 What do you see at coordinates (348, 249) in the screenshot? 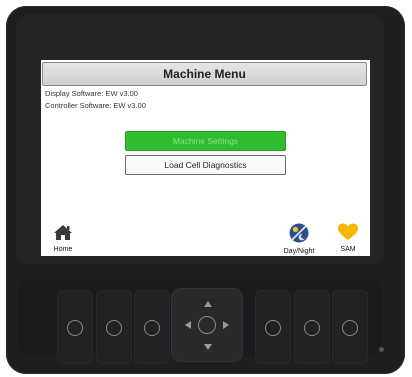
I see `sam-label: SAM` at bounding box center [348, 249].